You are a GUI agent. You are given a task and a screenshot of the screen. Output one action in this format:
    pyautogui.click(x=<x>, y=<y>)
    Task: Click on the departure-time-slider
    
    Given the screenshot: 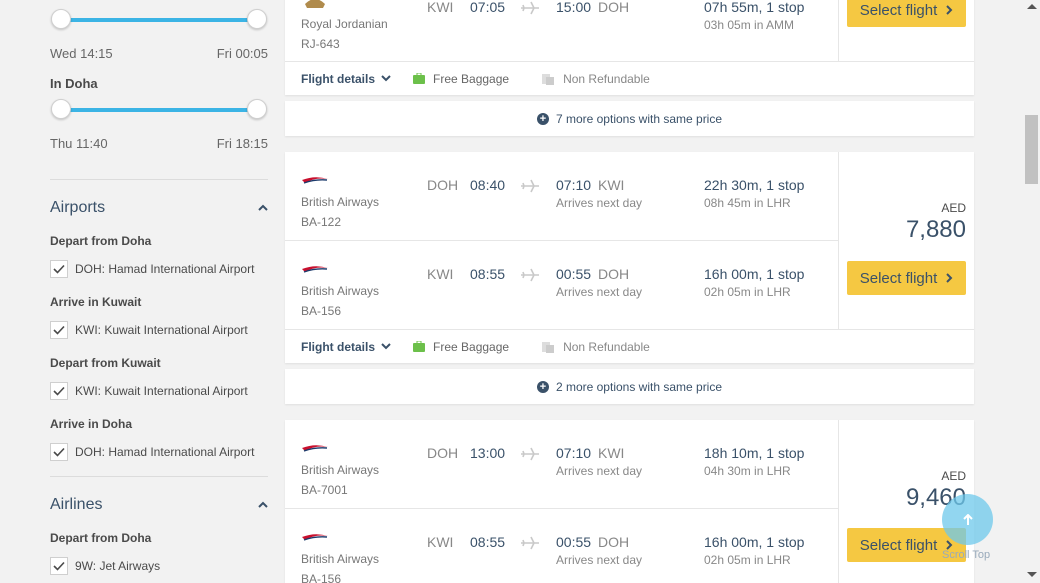 What is the action you would take?
    pyautogui.click(x=159, y=19)
    